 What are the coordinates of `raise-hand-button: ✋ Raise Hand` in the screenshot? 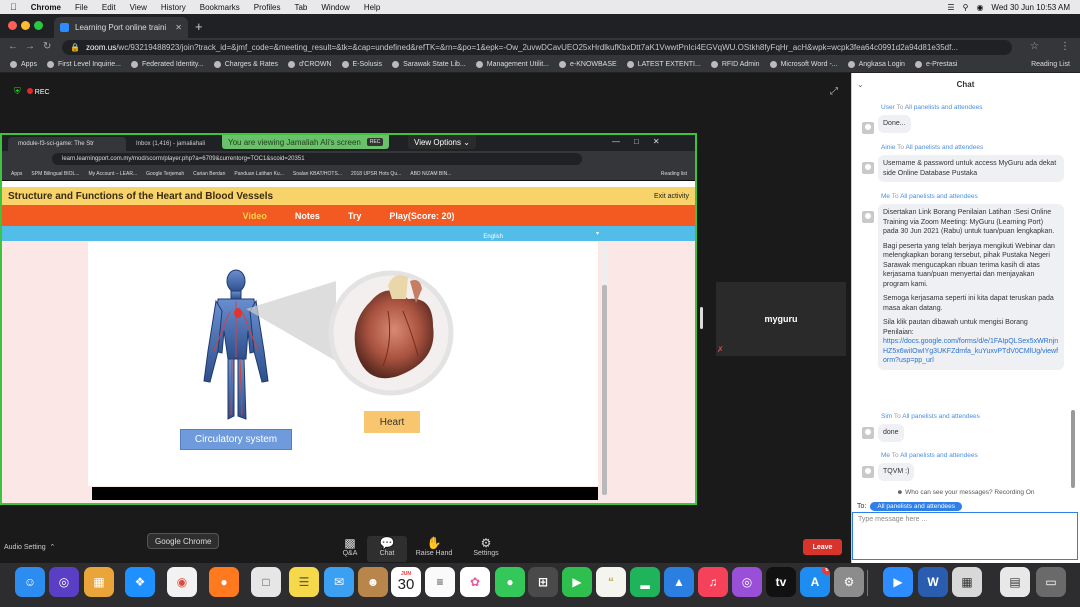 It's located at (434, 546).